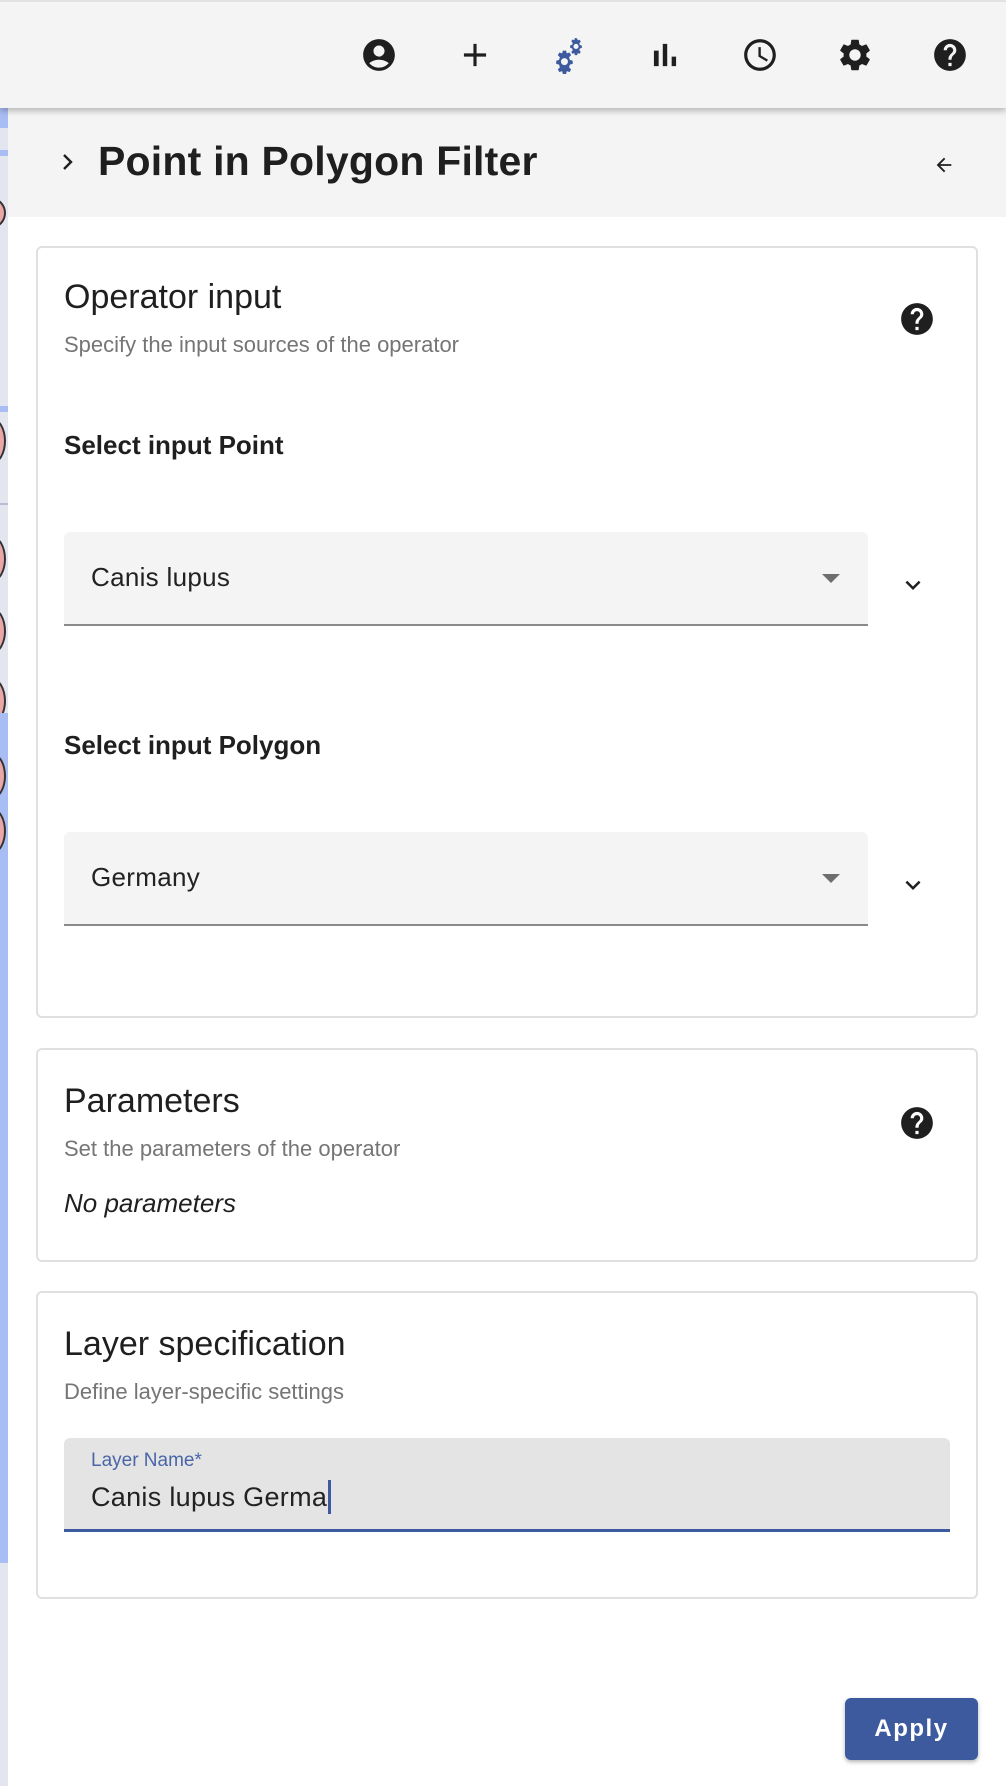  Describe the element at coordinates (193, 745) in the screenshot. I see `polygon-input-label: Select input Polygon` at that location.